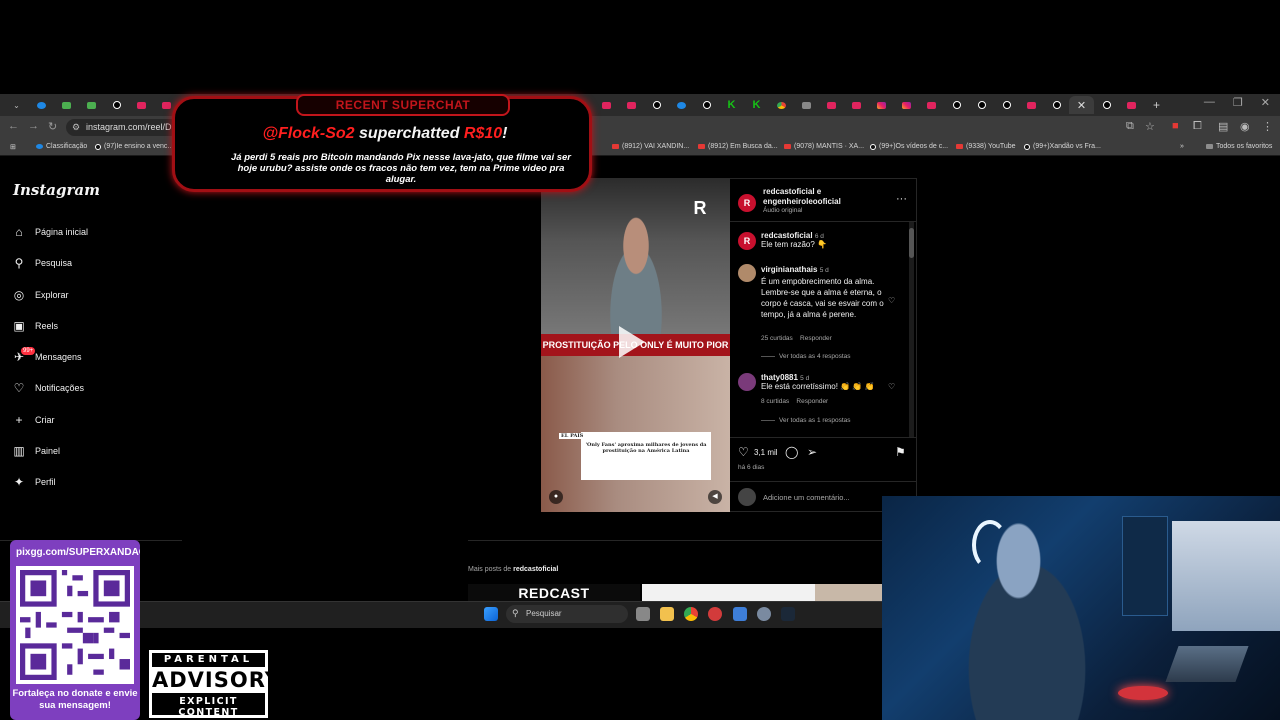 The width and height of the screenshot is (1280, 720). What do you see at coordinates (42, 263) in the screenshot?
I see `nav-search: ⚲ Pesquisa` at bounding box center [42, 263].